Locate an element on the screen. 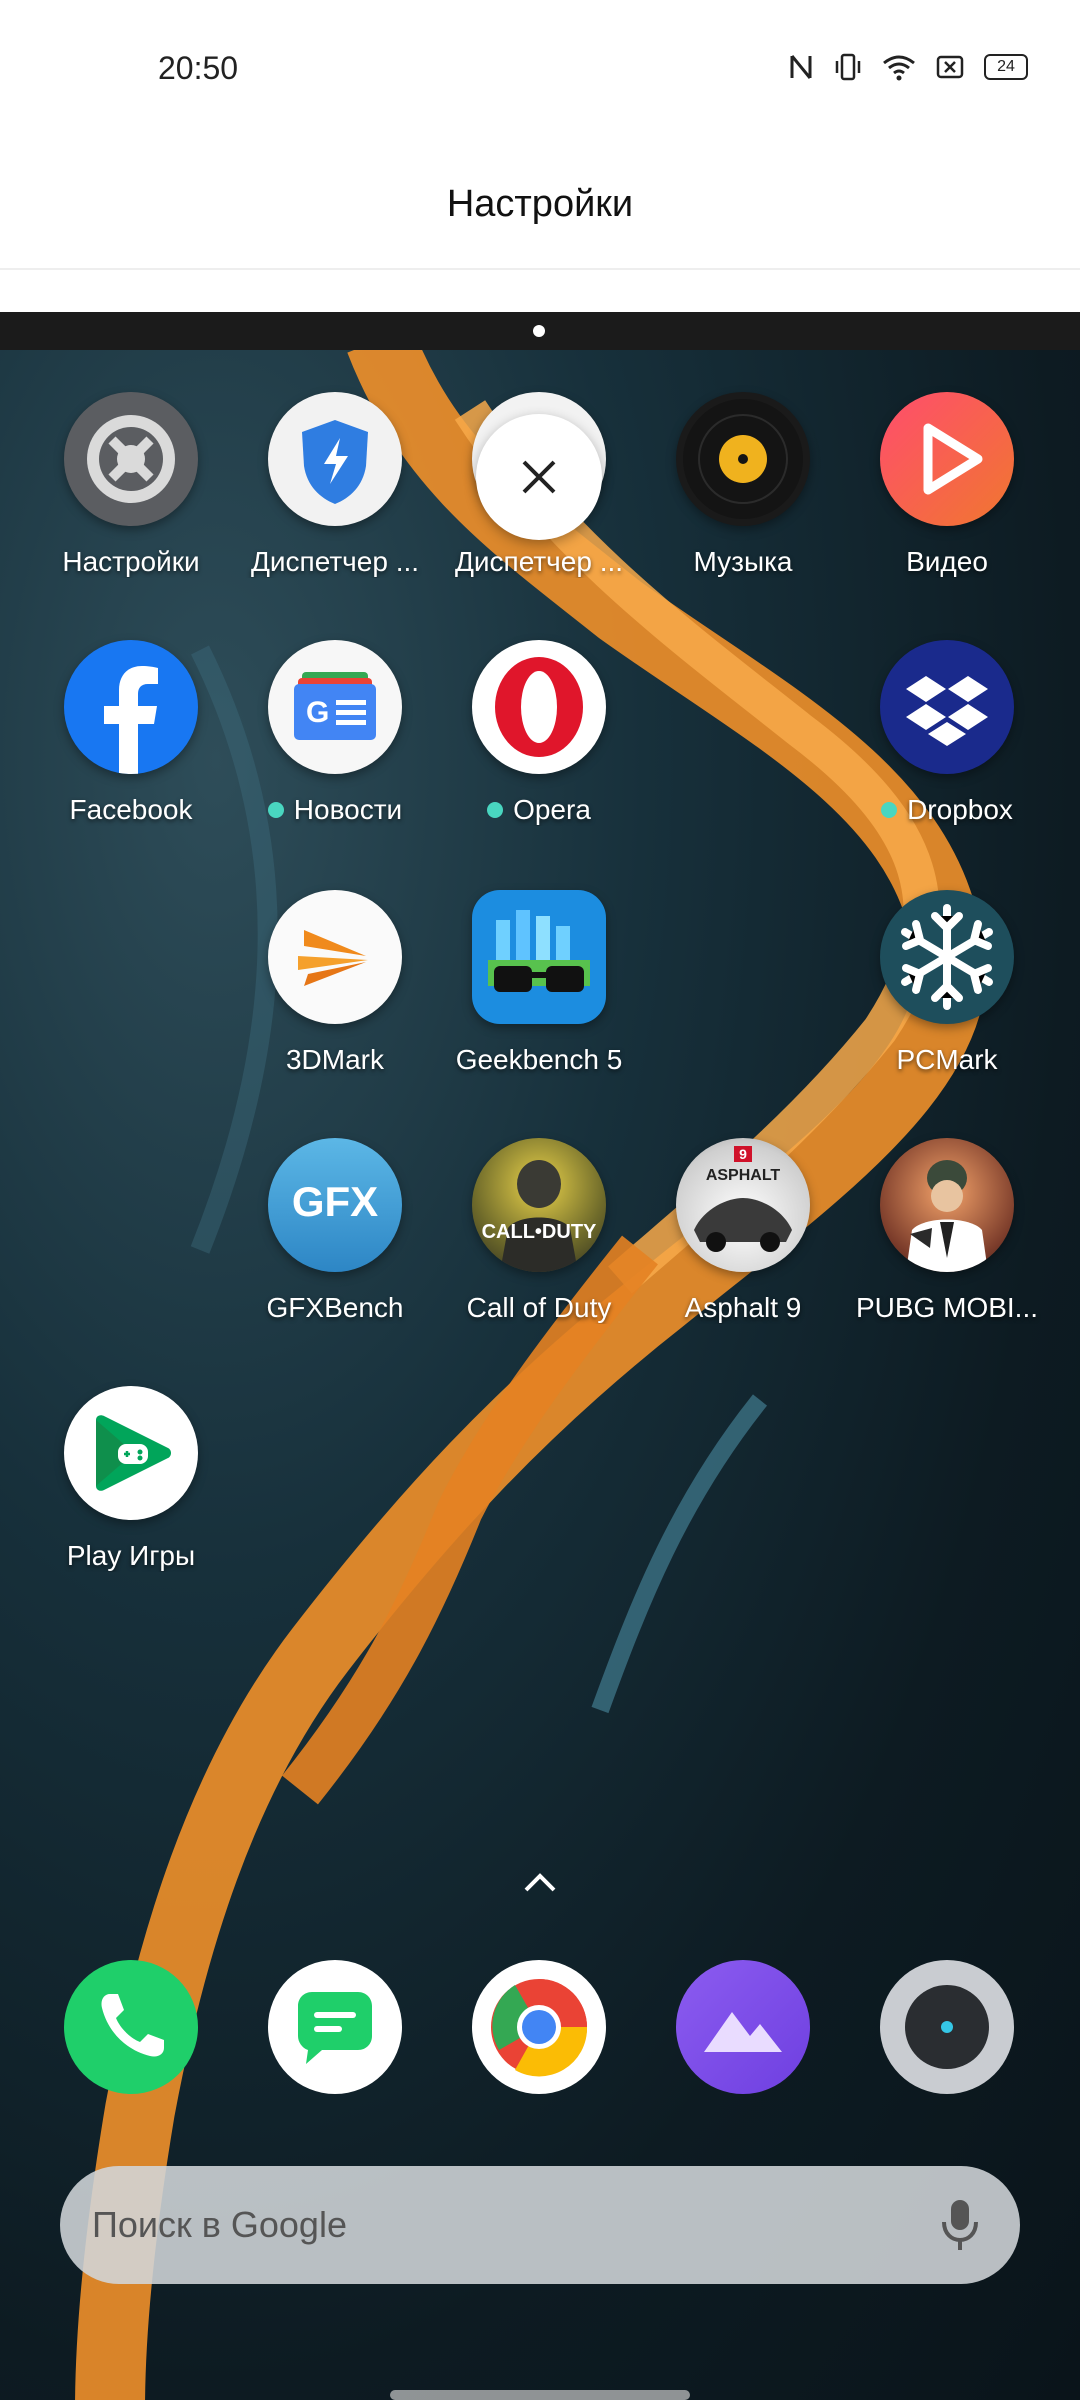 The width and height of the screenshot is (1080, 2400). svg-text: G is located at coordinates (317, 712).